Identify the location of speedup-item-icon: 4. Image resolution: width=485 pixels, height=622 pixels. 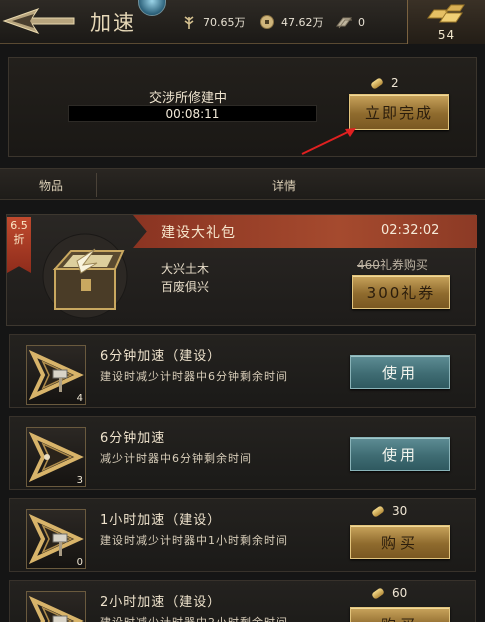
(56, 375).